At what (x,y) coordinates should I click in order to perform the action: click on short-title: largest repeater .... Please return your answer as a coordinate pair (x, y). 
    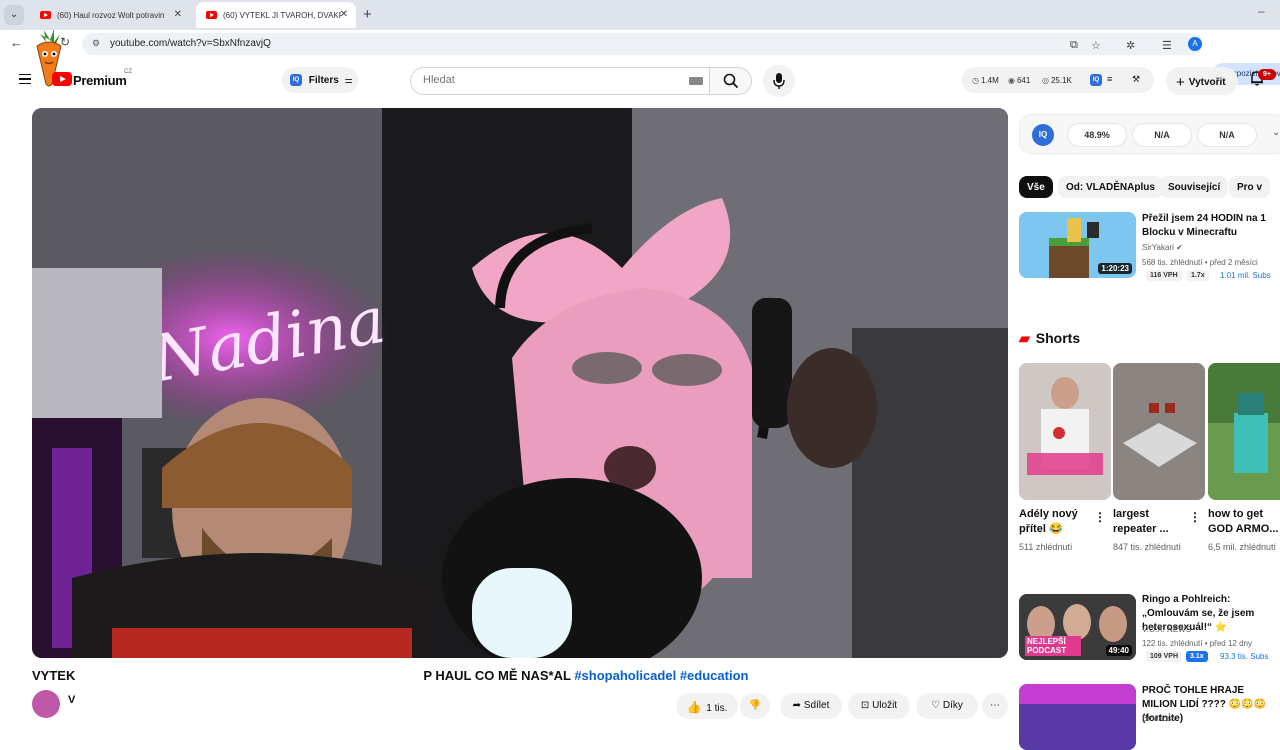
    Looking at the image, I should click on (1150, 522).